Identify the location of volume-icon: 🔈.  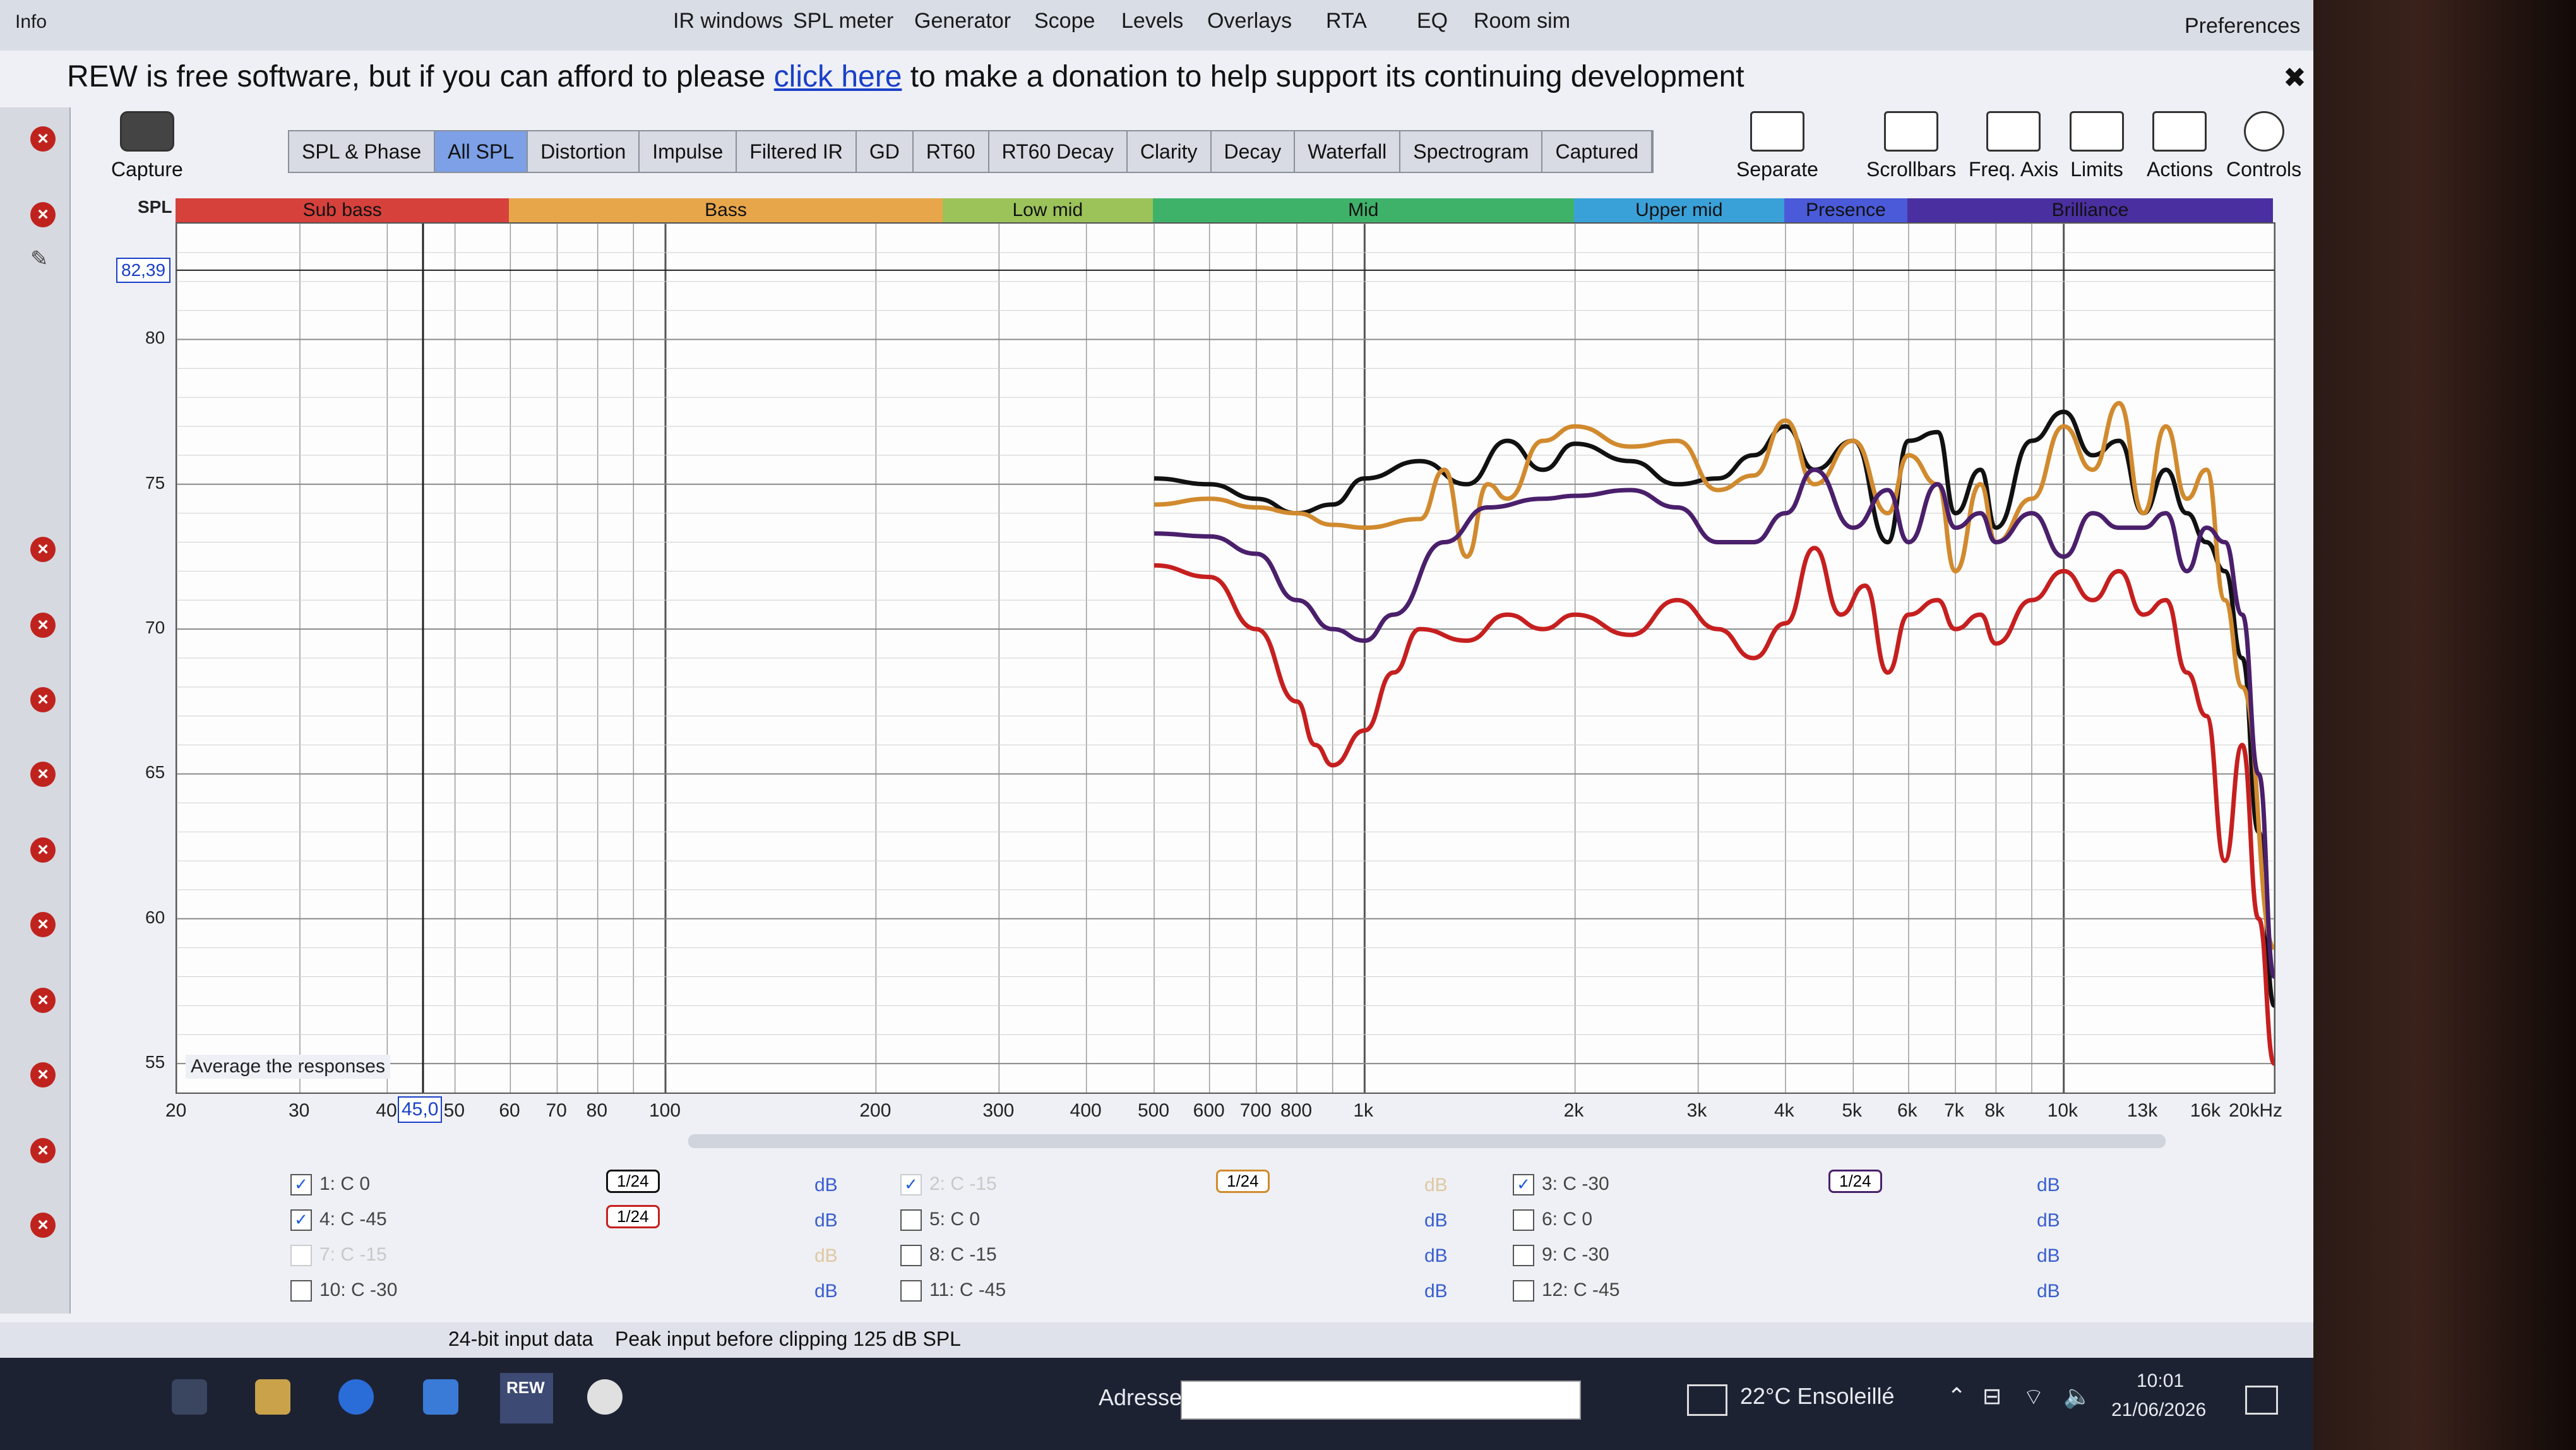
(2077, 1396).